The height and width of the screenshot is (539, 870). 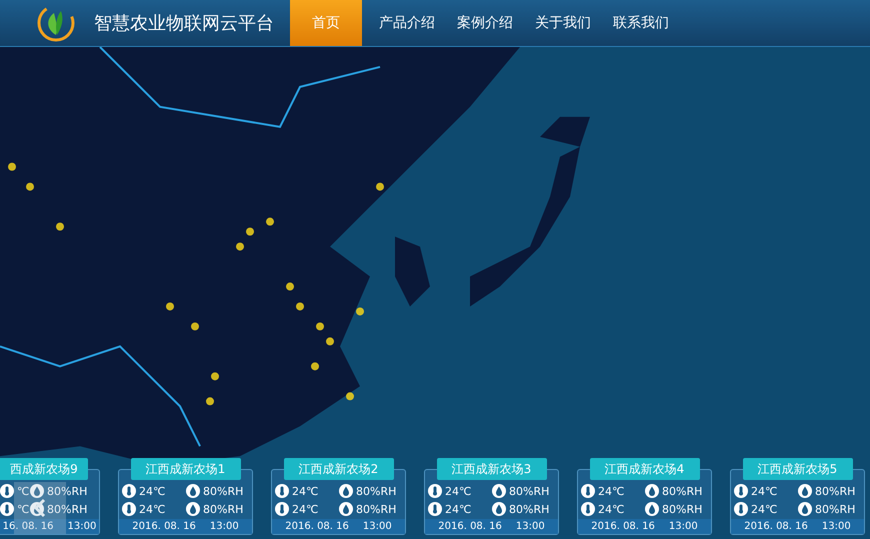 What do you see at coordinates (339, 469) in the screenshot?
I see `farm-title-tab: 江西成新农场2` at bounding box center [339, 469].